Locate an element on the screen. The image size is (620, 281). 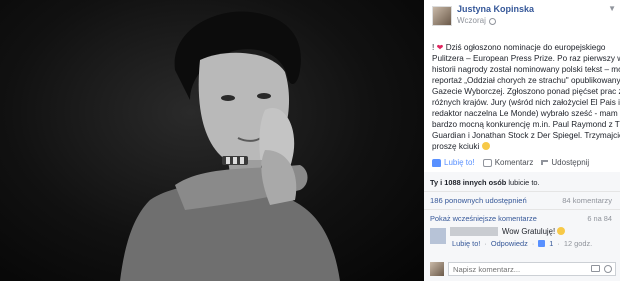
current-user-avatar is located at coordinates (437, 269).